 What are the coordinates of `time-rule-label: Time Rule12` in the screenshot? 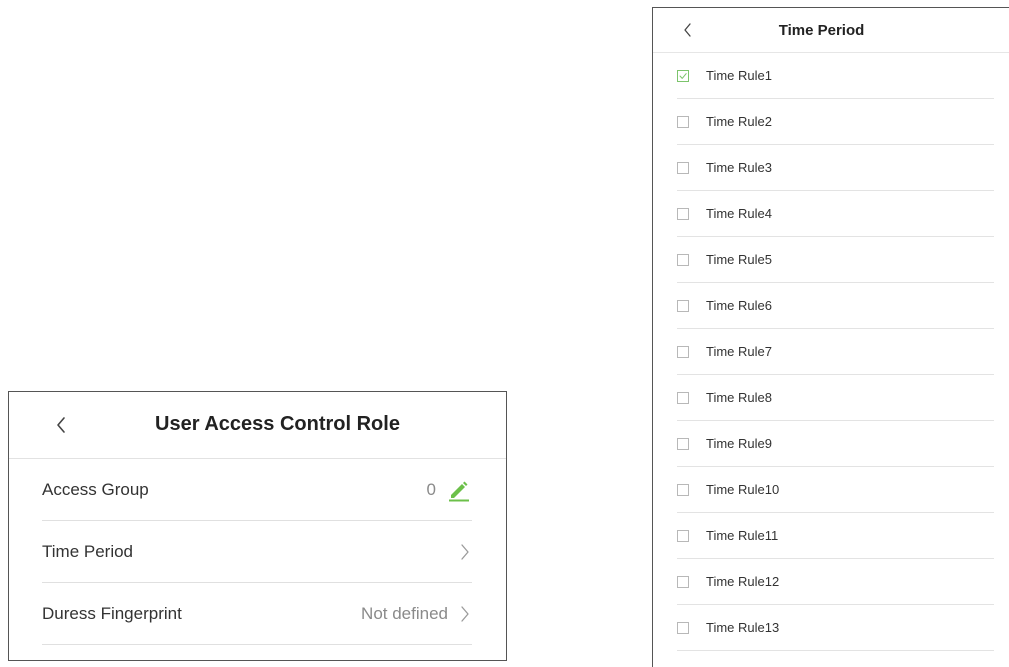 It's located at (743, 581).